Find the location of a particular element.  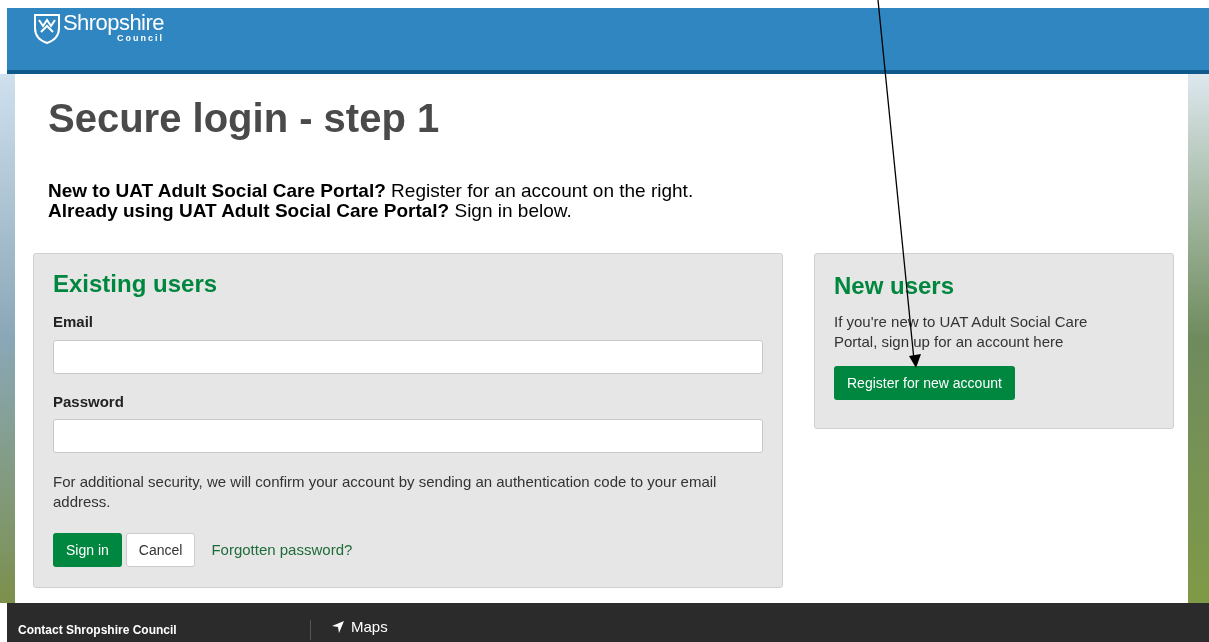

navigation-arrow-icon is located at coordinates (338, 627).